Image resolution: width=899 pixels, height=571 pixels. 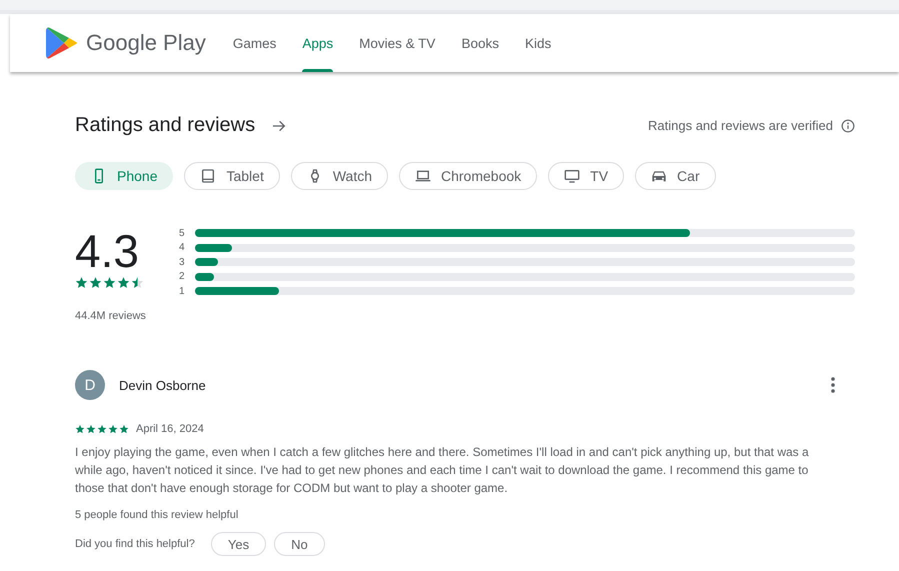 What do you see at coordinates (442, 470) in the screenshot?
I see `review-text: I enjoy playing the game, even when I catch a few glitches here and there. Sometimes I'll load in and can't pick anything up, but that was a while ago, haven't noticed it since. I've had to get new phones and each time I can't wait to download the game. I recommend this game to those that don't have enough storage for CODM but want to play a shooter game.` at bounding box center [442, 470].